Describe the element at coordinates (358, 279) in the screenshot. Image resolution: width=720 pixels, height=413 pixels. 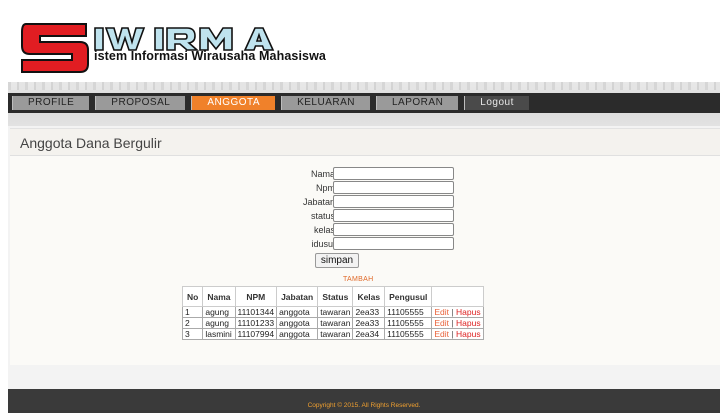
I see `tambah-label: TAMBAH` at that location.